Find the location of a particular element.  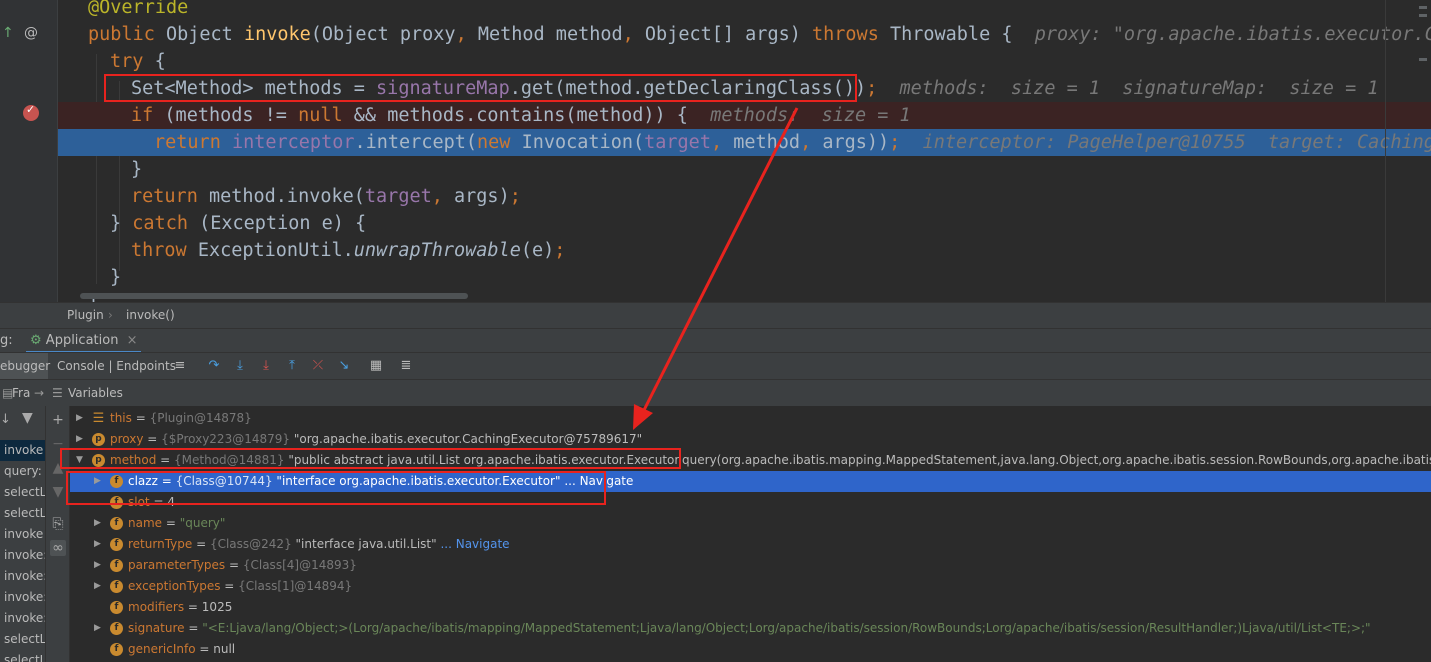

step-out-icon: ⤒ is located at coordinates (292, 366).